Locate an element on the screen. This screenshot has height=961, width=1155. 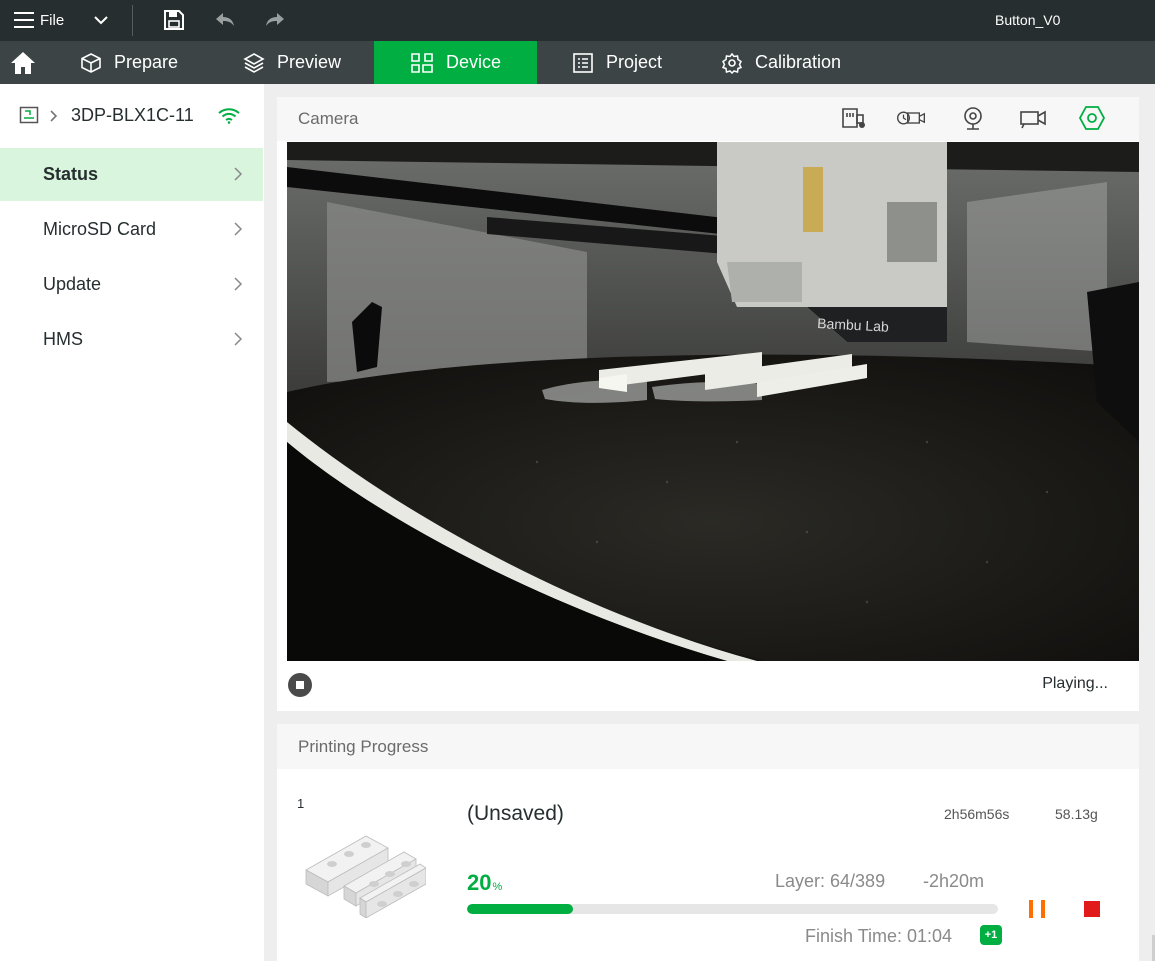
filament-weight: 58.13g is located at coordinates (1076, 814).